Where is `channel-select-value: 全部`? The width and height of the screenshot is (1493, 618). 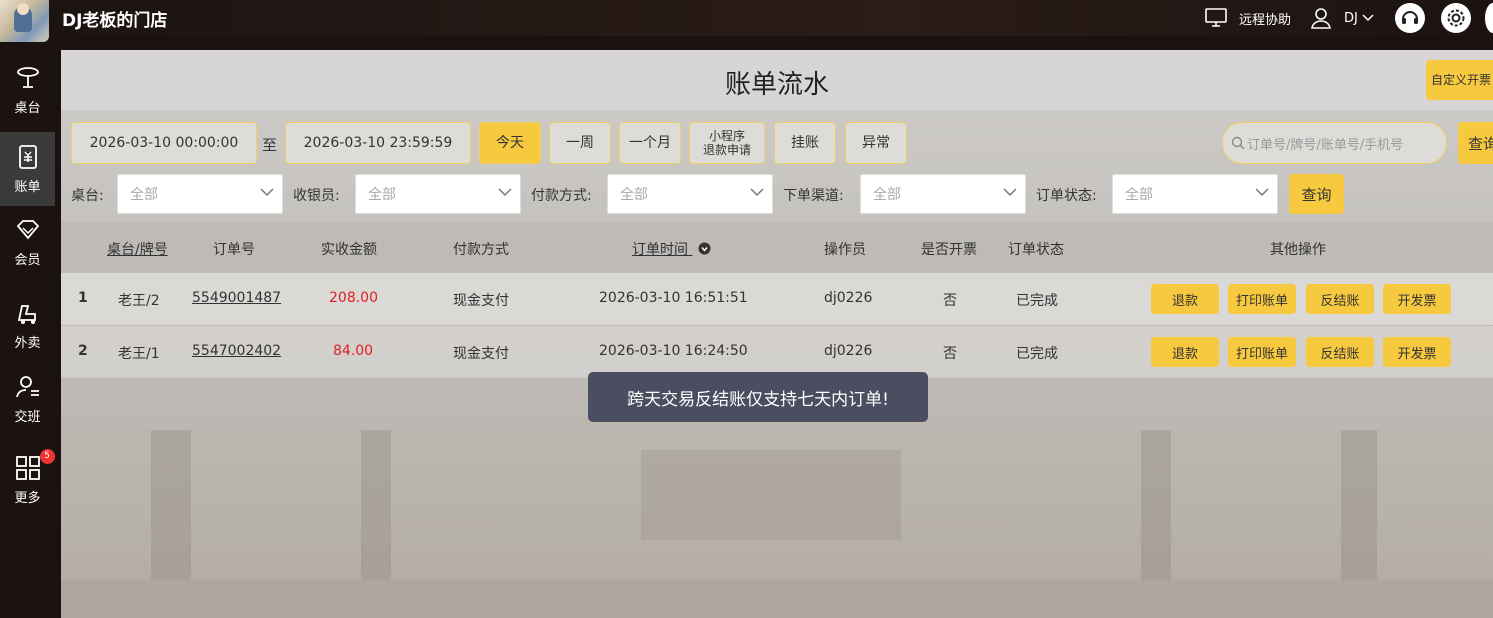 channel-select-value: 全部 is located at coordinates (887, 195).